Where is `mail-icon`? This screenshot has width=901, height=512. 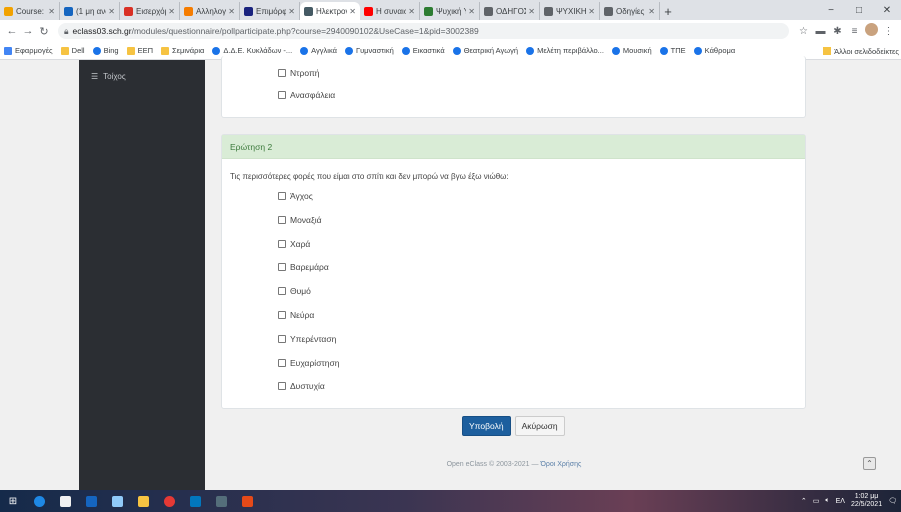 mail-icon is located at coordinates (117, 501).